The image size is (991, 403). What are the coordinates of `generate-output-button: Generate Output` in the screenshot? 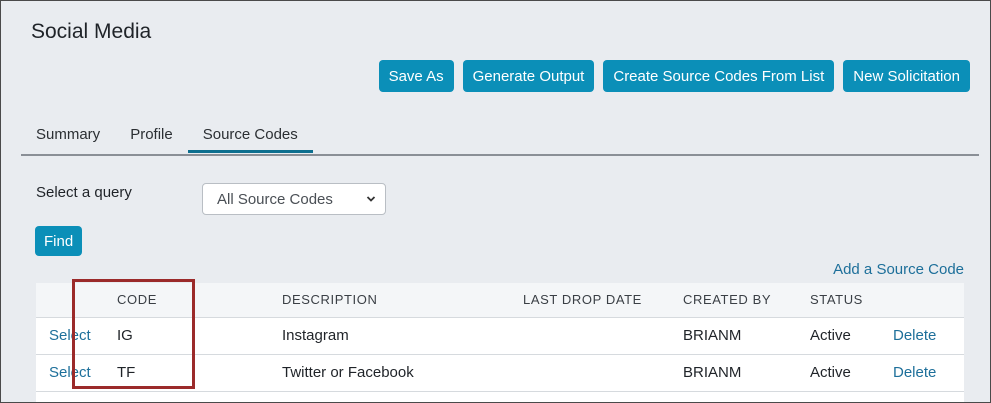 It's located at (528, 76).